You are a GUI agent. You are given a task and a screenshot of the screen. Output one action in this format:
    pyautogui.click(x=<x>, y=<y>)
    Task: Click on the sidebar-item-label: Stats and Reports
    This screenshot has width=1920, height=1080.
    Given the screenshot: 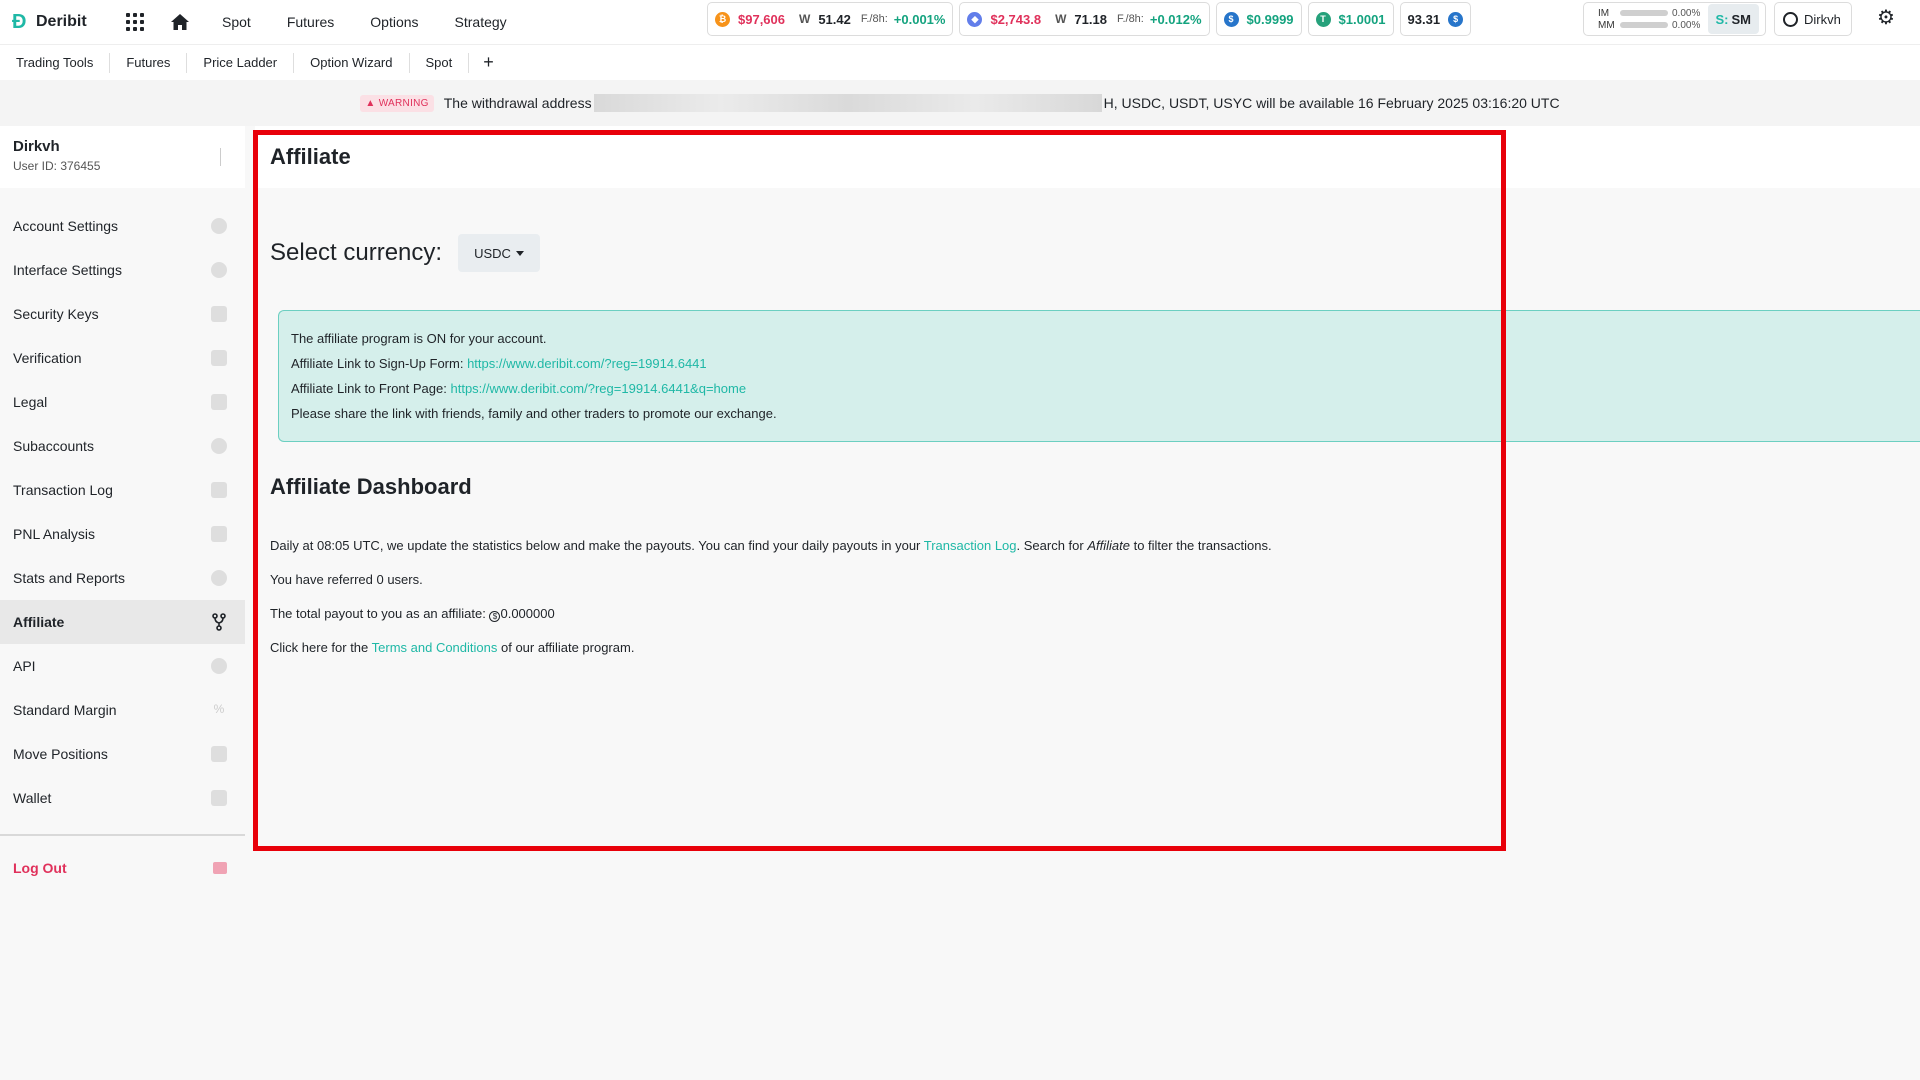 What is the action you would take?
    pyautogui.click(x=69, y=578)
    